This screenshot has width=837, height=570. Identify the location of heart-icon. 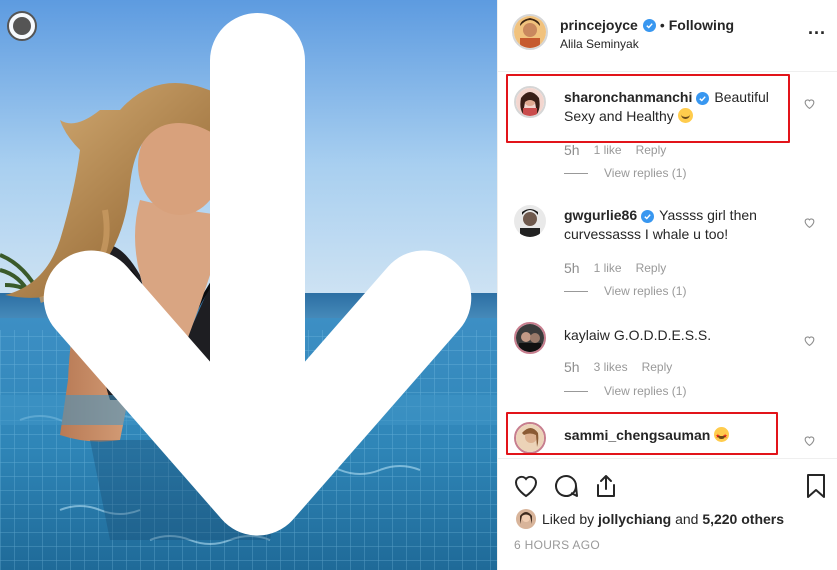
(526, 486).